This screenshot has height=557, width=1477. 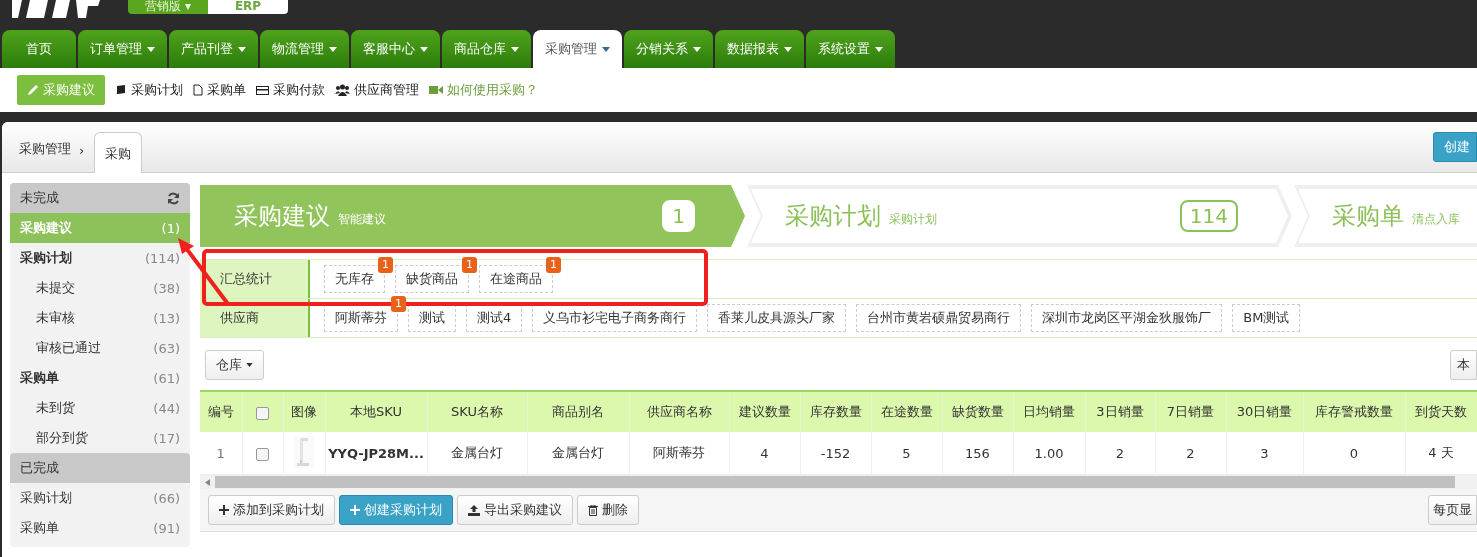 I want to click on step-title: 采购计划, so click(x=833, y=216).